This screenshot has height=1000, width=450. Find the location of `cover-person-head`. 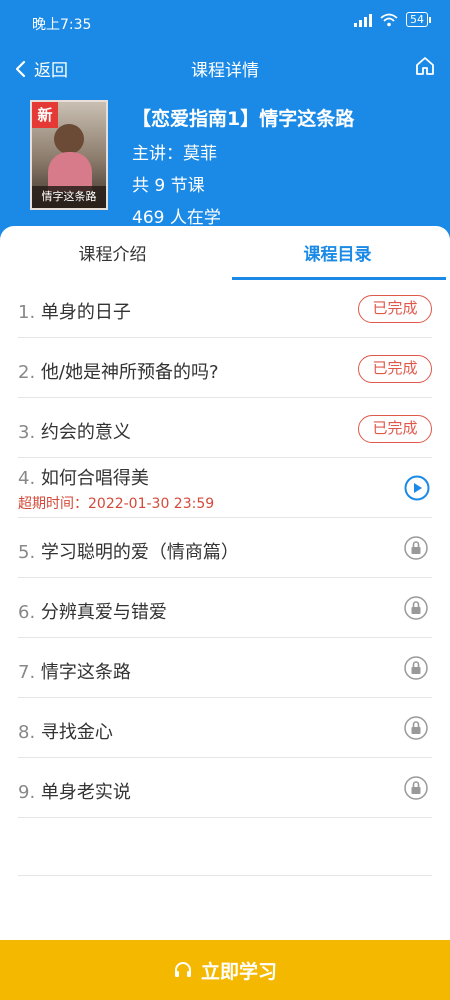

cover-person-head is located at coordinates (69, 139).